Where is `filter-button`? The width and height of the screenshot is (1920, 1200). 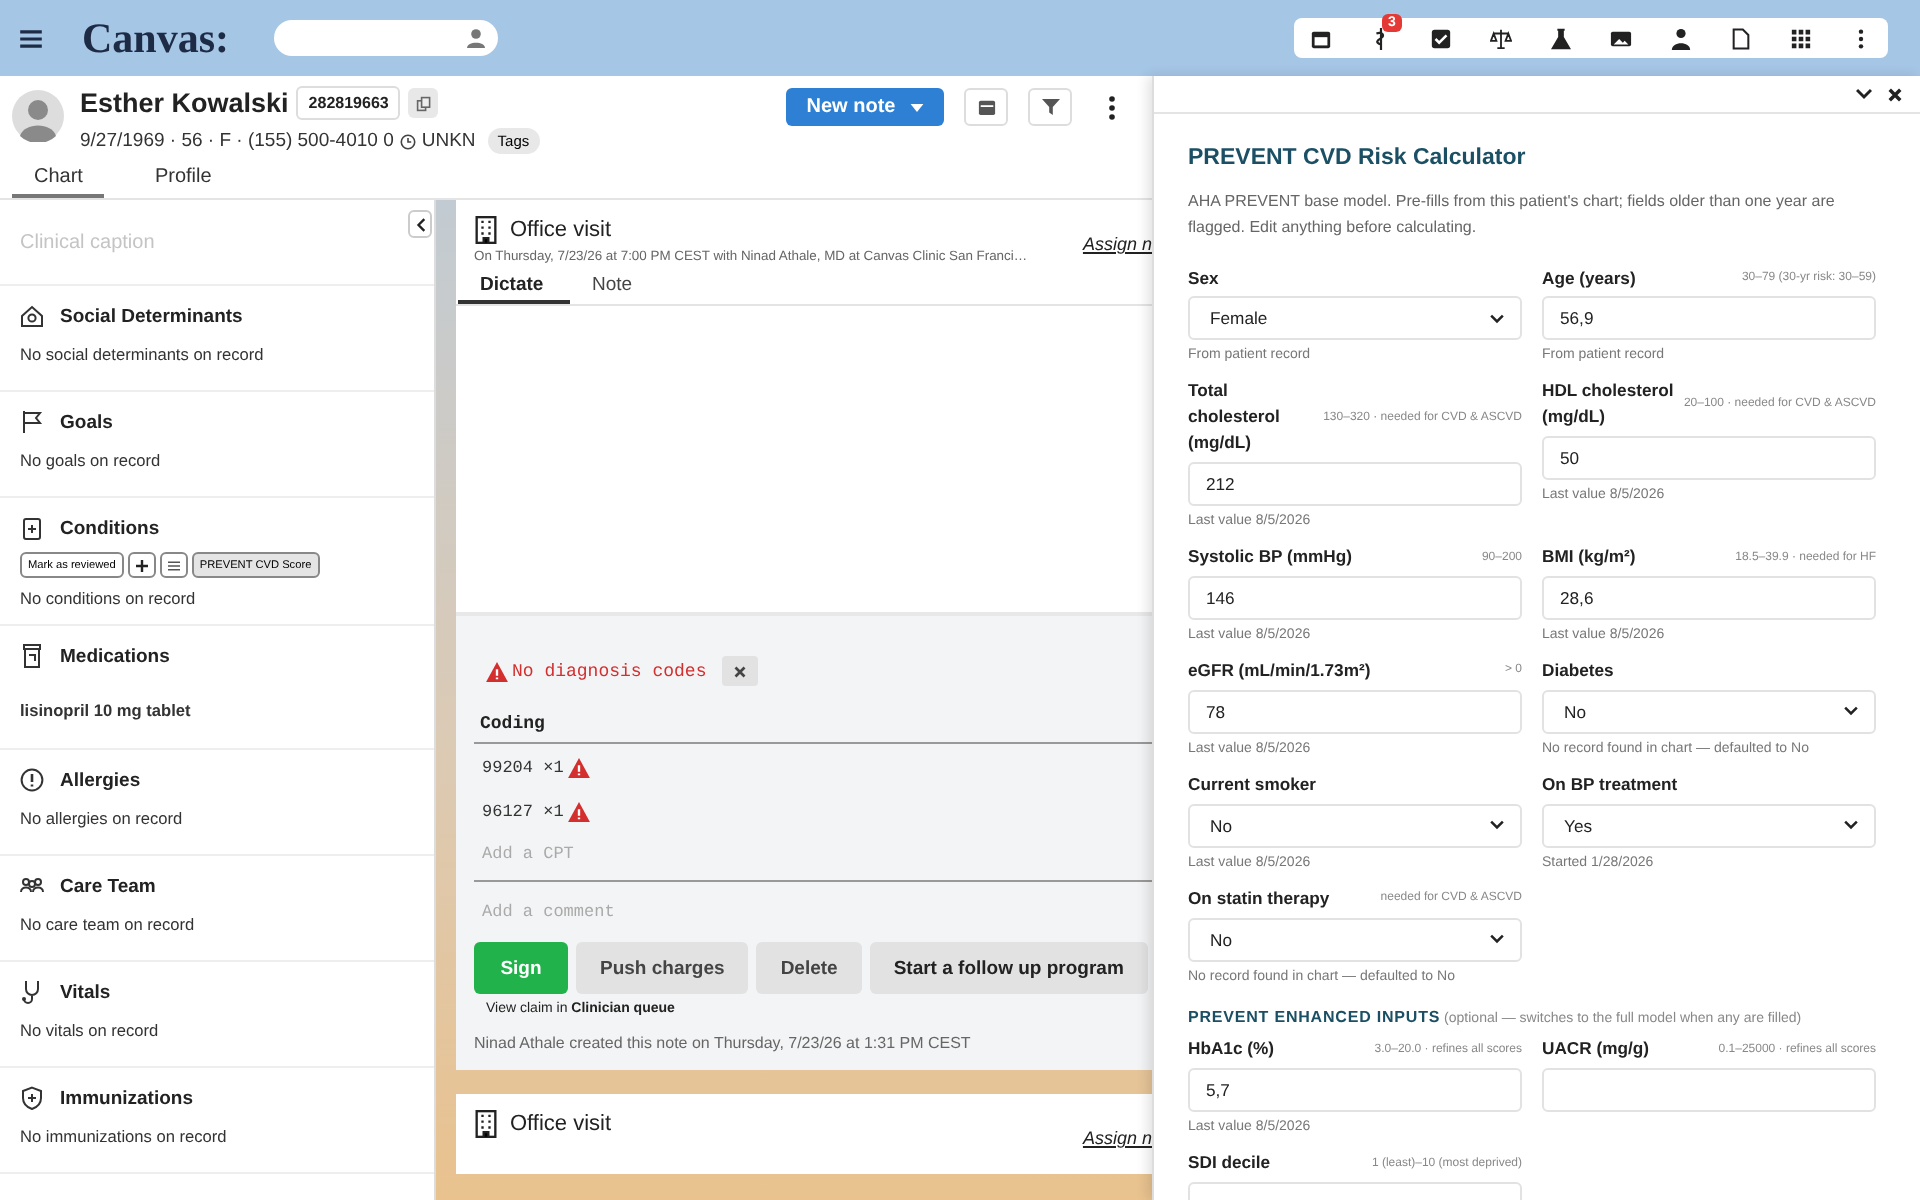 filter-button is located at coordinates (1050, 107).